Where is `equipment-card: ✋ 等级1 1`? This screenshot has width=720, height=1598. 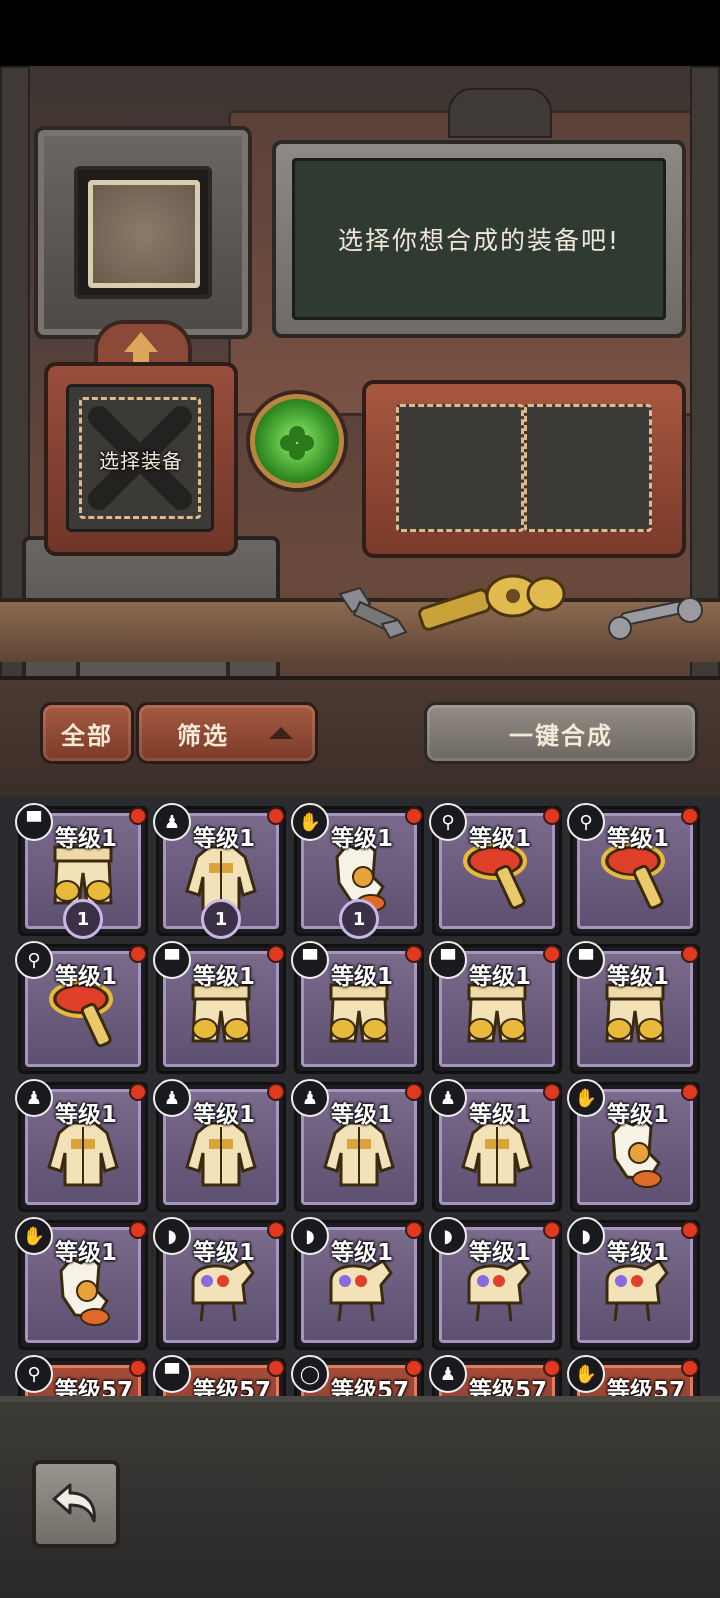
equipment-card: ✋ 等级1 1 is located at coordinates (357, 871).